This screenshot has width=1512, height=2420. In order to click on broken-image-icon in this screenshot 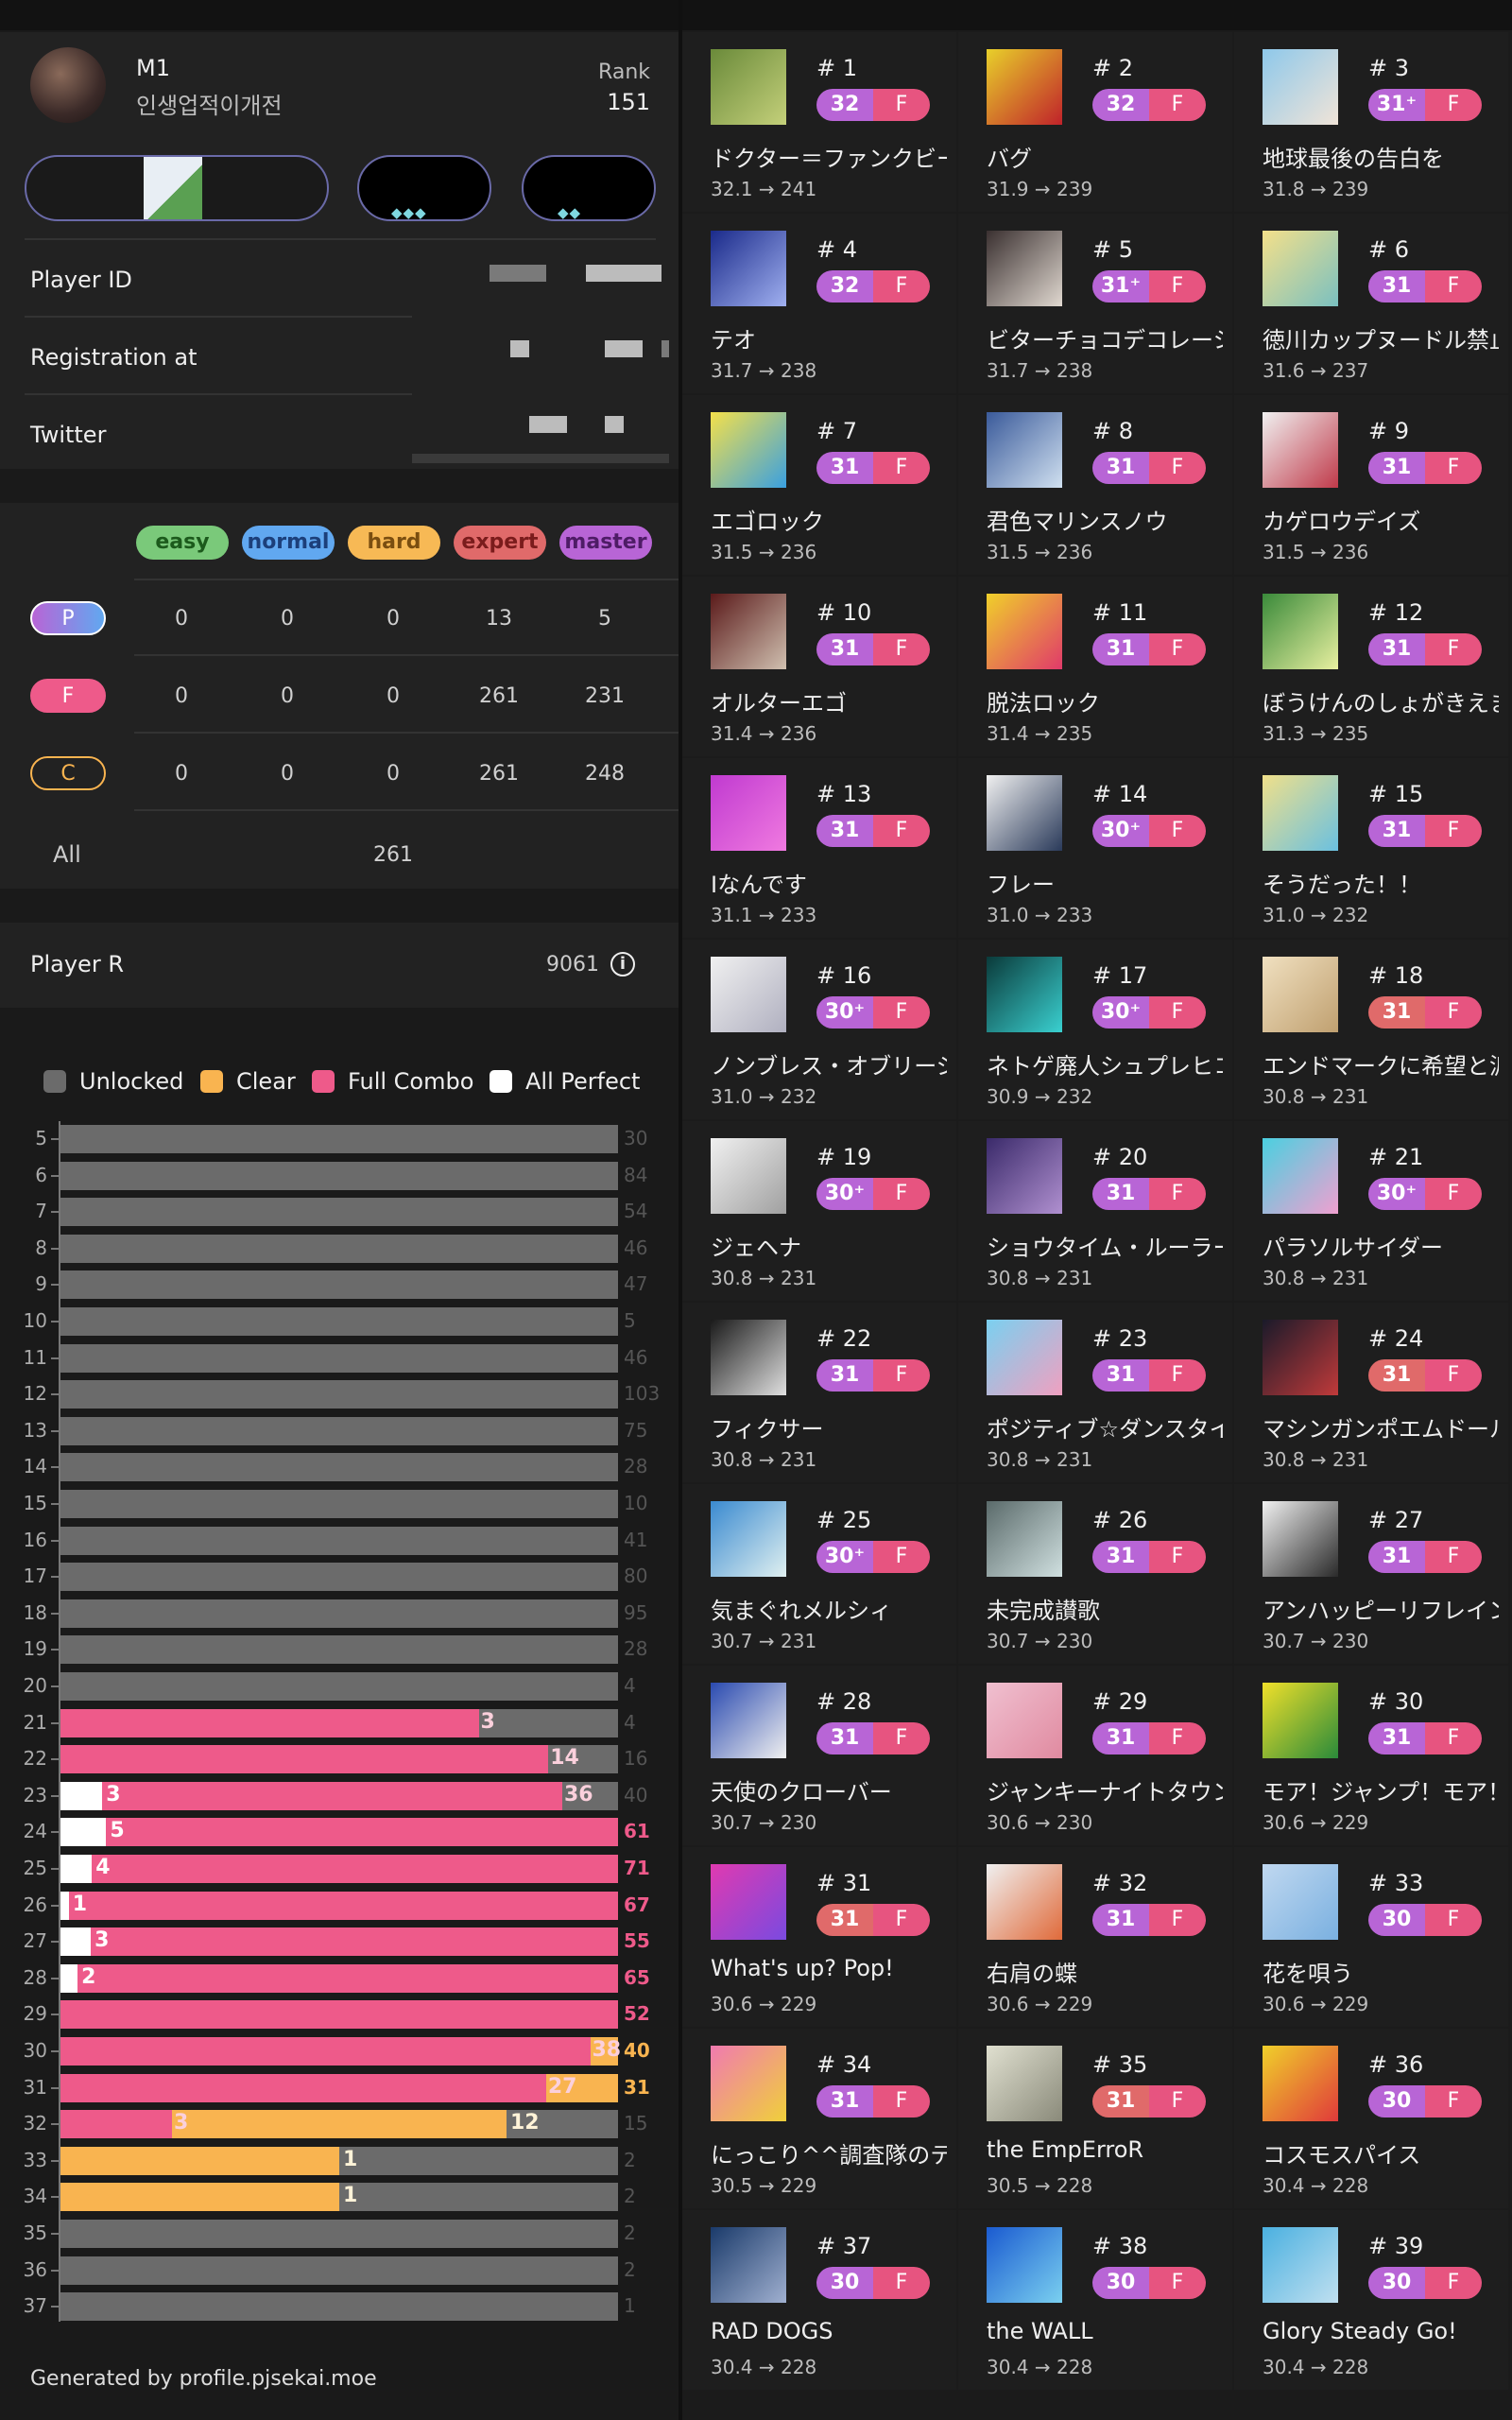, I will do `click(173, 188)`.